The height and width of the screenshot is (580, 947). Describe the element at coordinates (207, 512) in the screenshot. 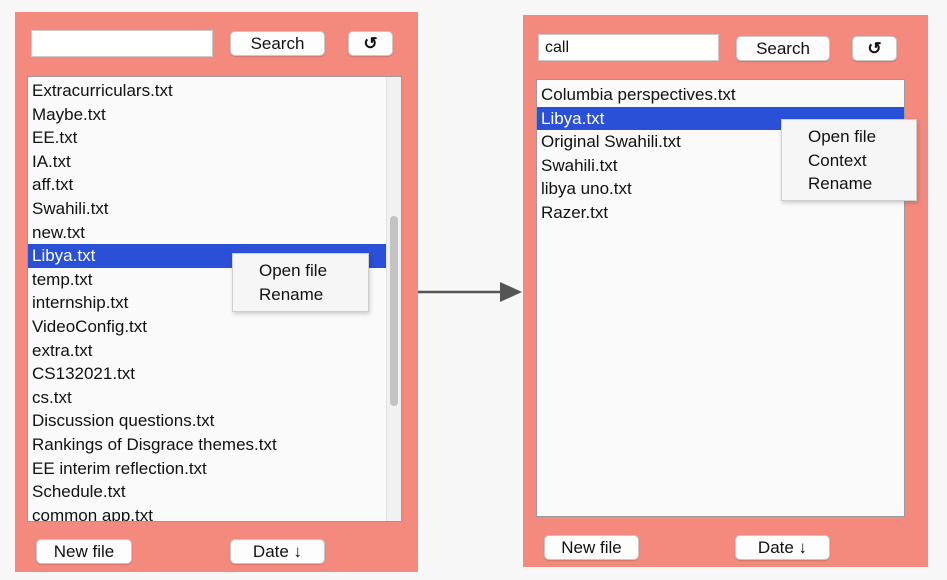

I see `file-item: common app.txt` at that location.